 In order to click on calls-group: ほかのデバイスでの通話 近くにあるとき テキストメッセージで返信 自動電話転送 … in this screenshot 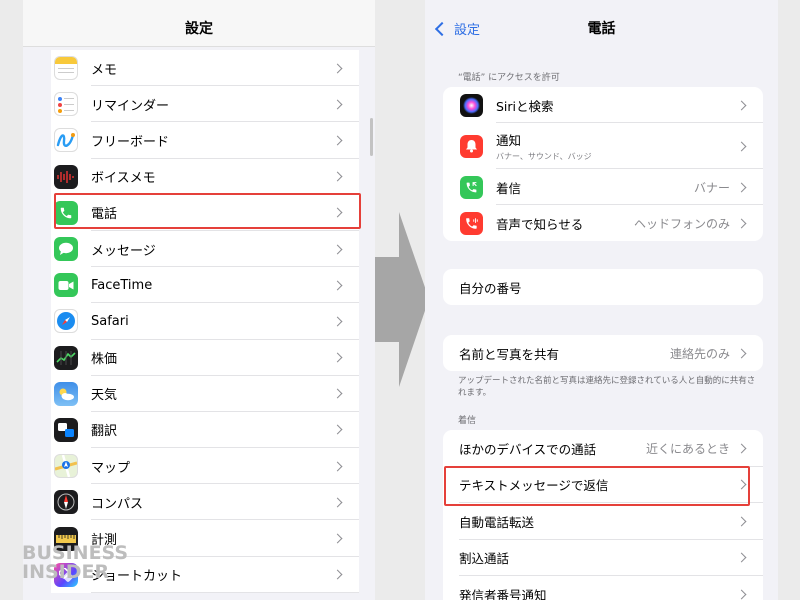, I will do `click(603, 515)`.